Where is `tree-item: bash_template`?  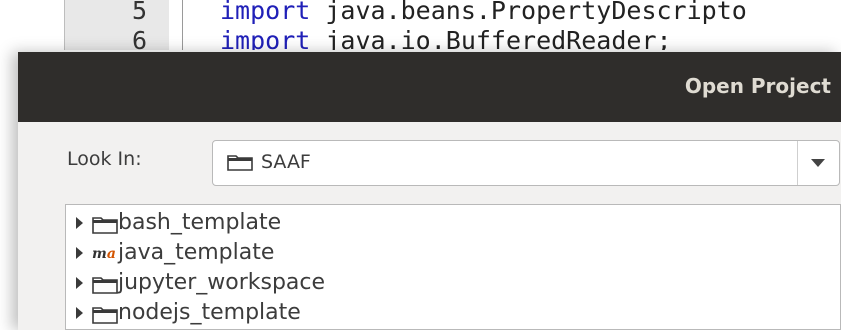
tree-item: bash_template is located at coordinates (446, 224).